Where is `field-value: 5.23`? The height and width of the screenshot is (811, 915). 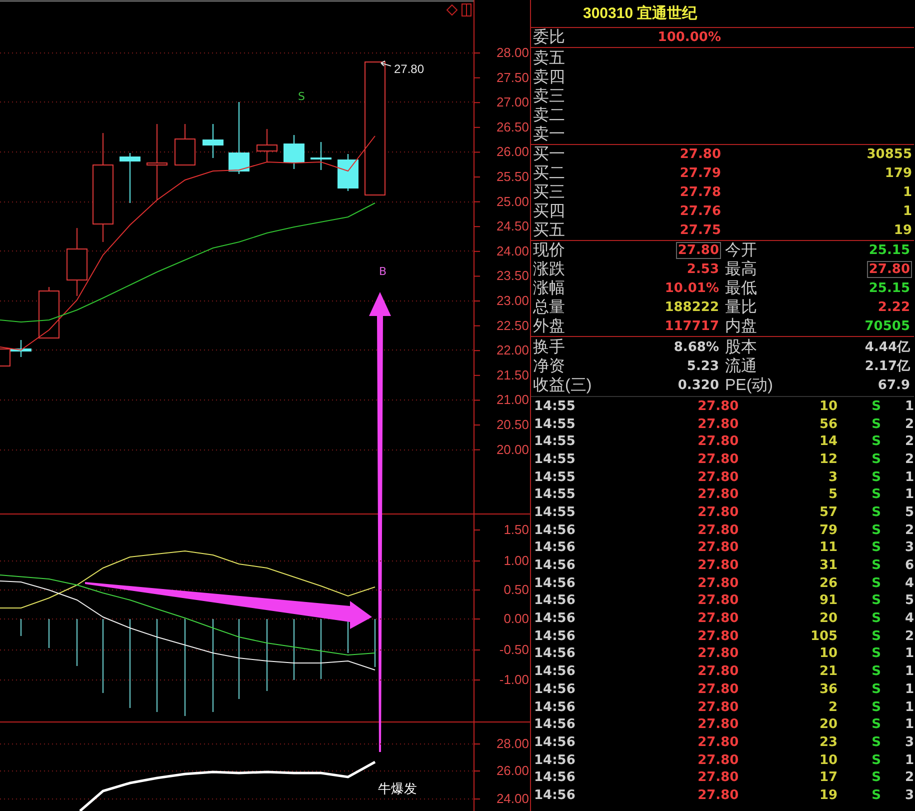 field-value: 5.23 is located at coordinates (703, 366).